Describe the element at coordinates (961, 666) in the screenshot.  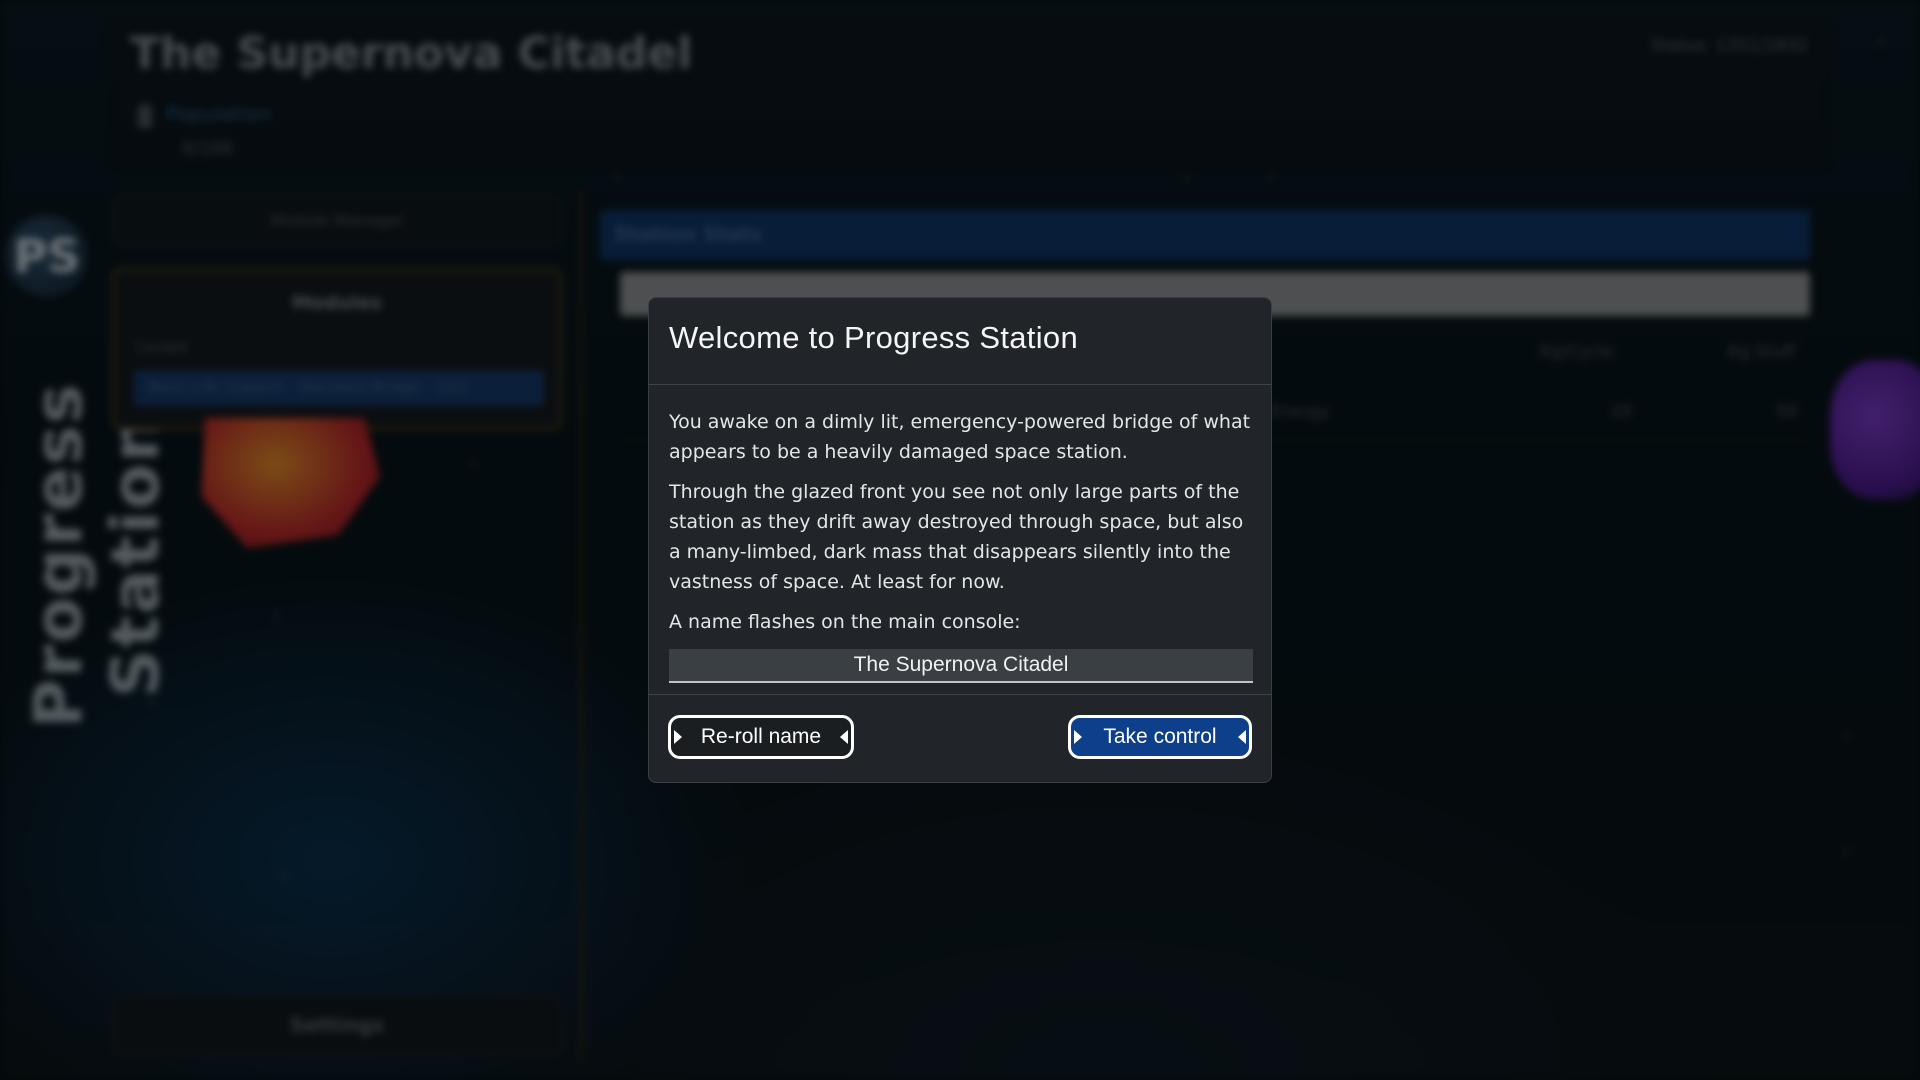
I see `station-name-display: The Supernova Citadel` at that location.